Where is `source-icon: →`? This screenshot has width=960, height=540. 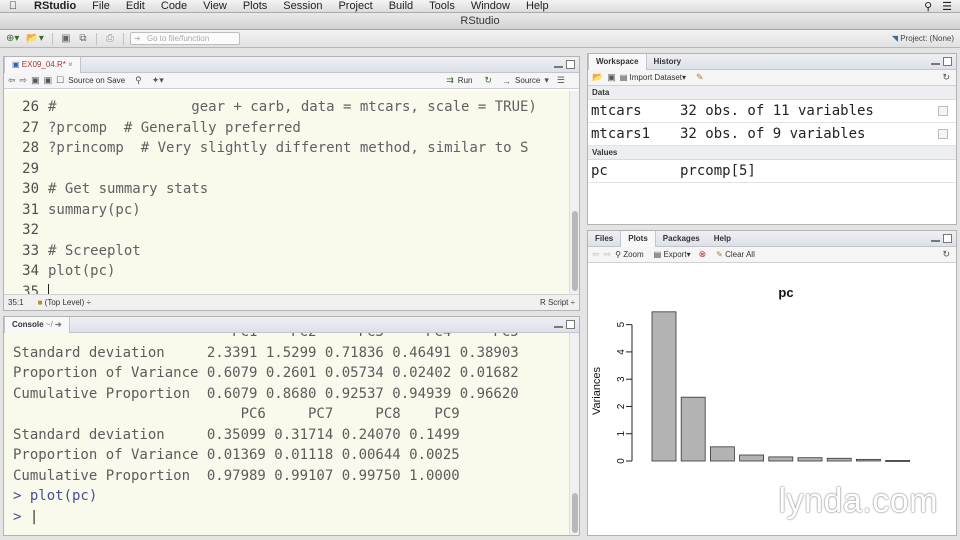 source-icon: → is located at coordinates (506, 81).